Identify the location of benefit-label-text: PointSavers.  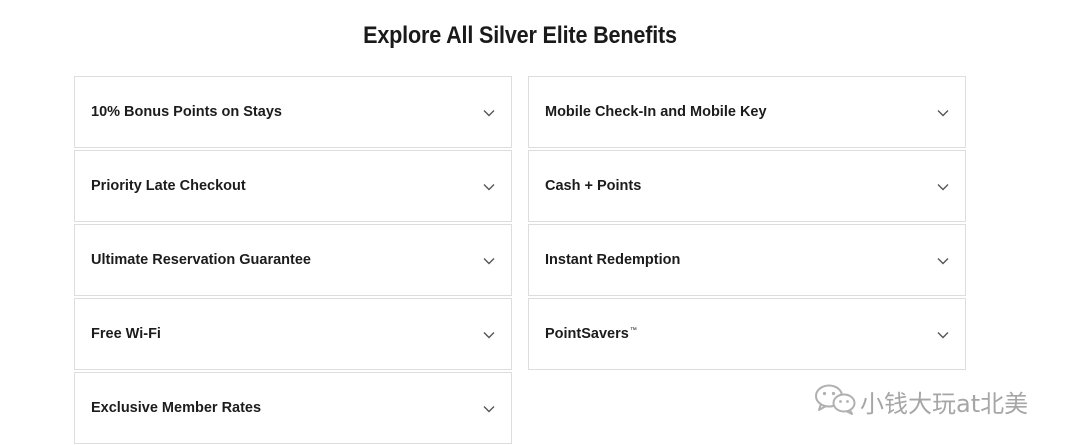
(587, 334).